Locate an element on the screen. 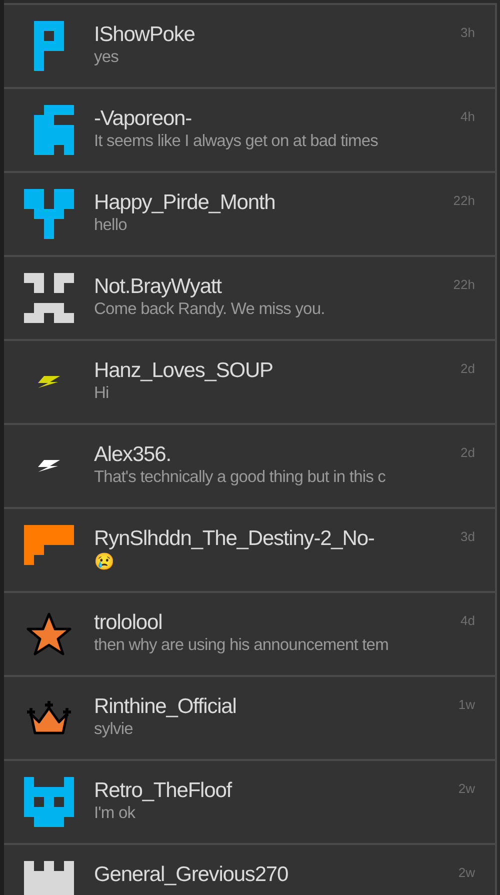 Image resolution: width=500 pixels, height=895 pixels. conversation-row: Not.BrayWyatt Come back Randy. We miss you. 22h is located at coordinates (250, 297).